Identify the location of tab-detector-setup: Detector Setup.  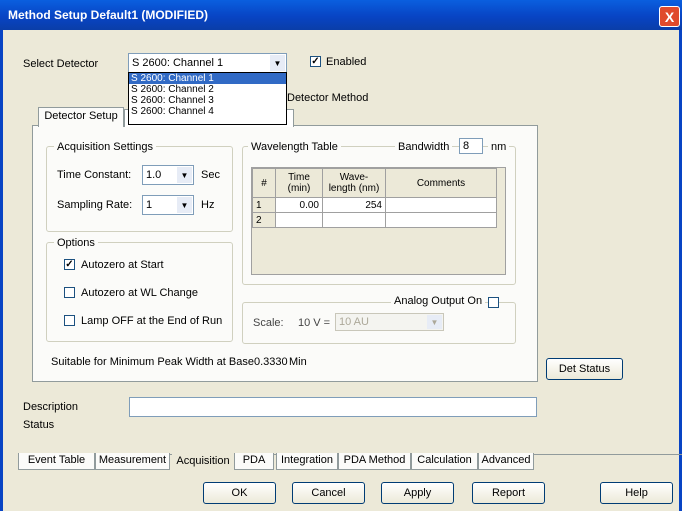
(81, 117).